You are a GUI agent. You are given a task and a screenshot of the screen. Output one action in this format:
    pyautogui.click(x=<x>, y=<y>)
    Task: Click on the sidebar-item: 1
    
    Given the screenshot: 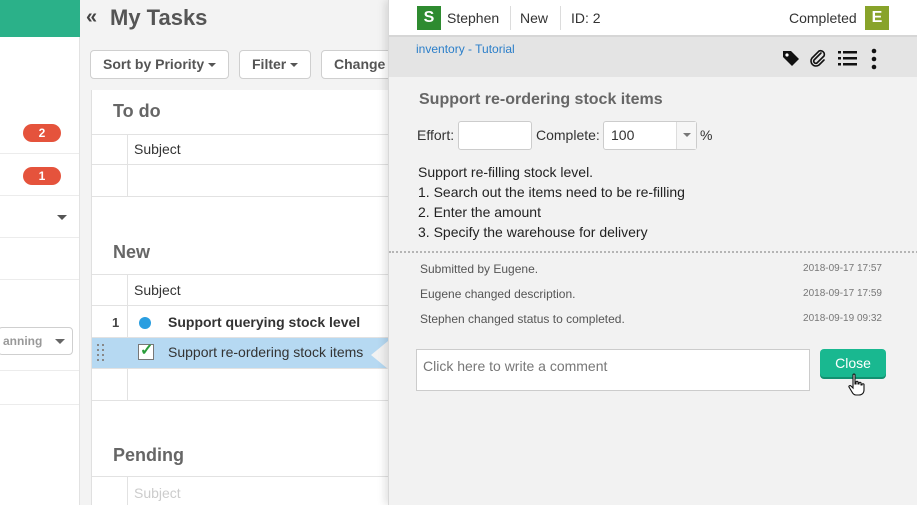 What is the action you would take?
    pyautogui.click(x=39, y=175)
    